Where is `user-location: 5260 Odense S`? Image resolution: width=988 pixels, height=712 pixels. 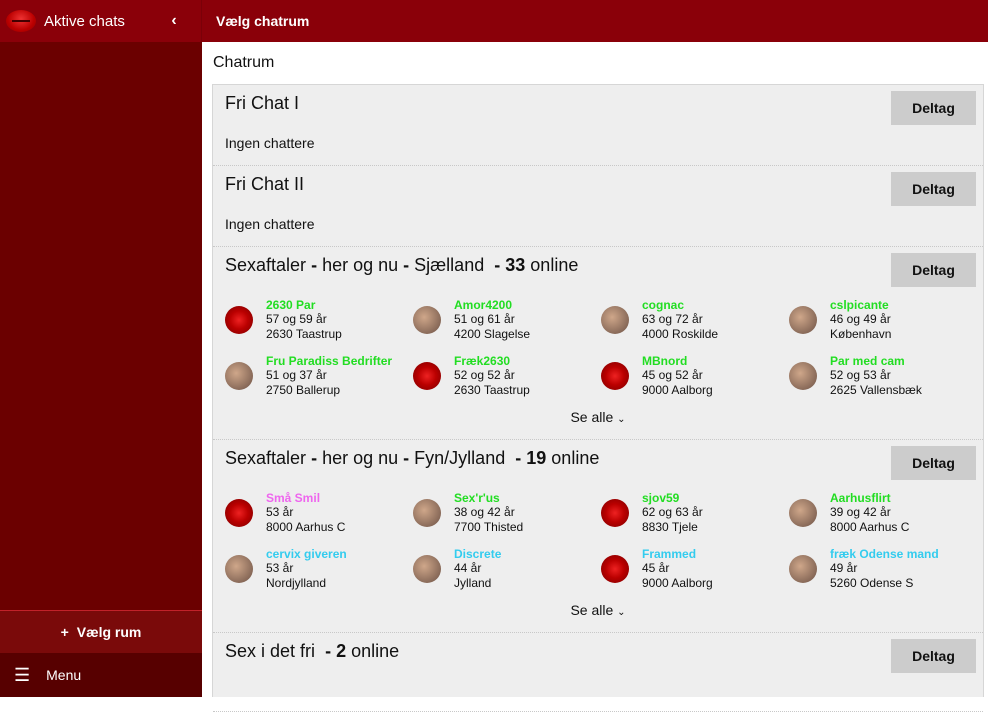 user-location: 5260 Odense S is located at coordinates (872, 583).